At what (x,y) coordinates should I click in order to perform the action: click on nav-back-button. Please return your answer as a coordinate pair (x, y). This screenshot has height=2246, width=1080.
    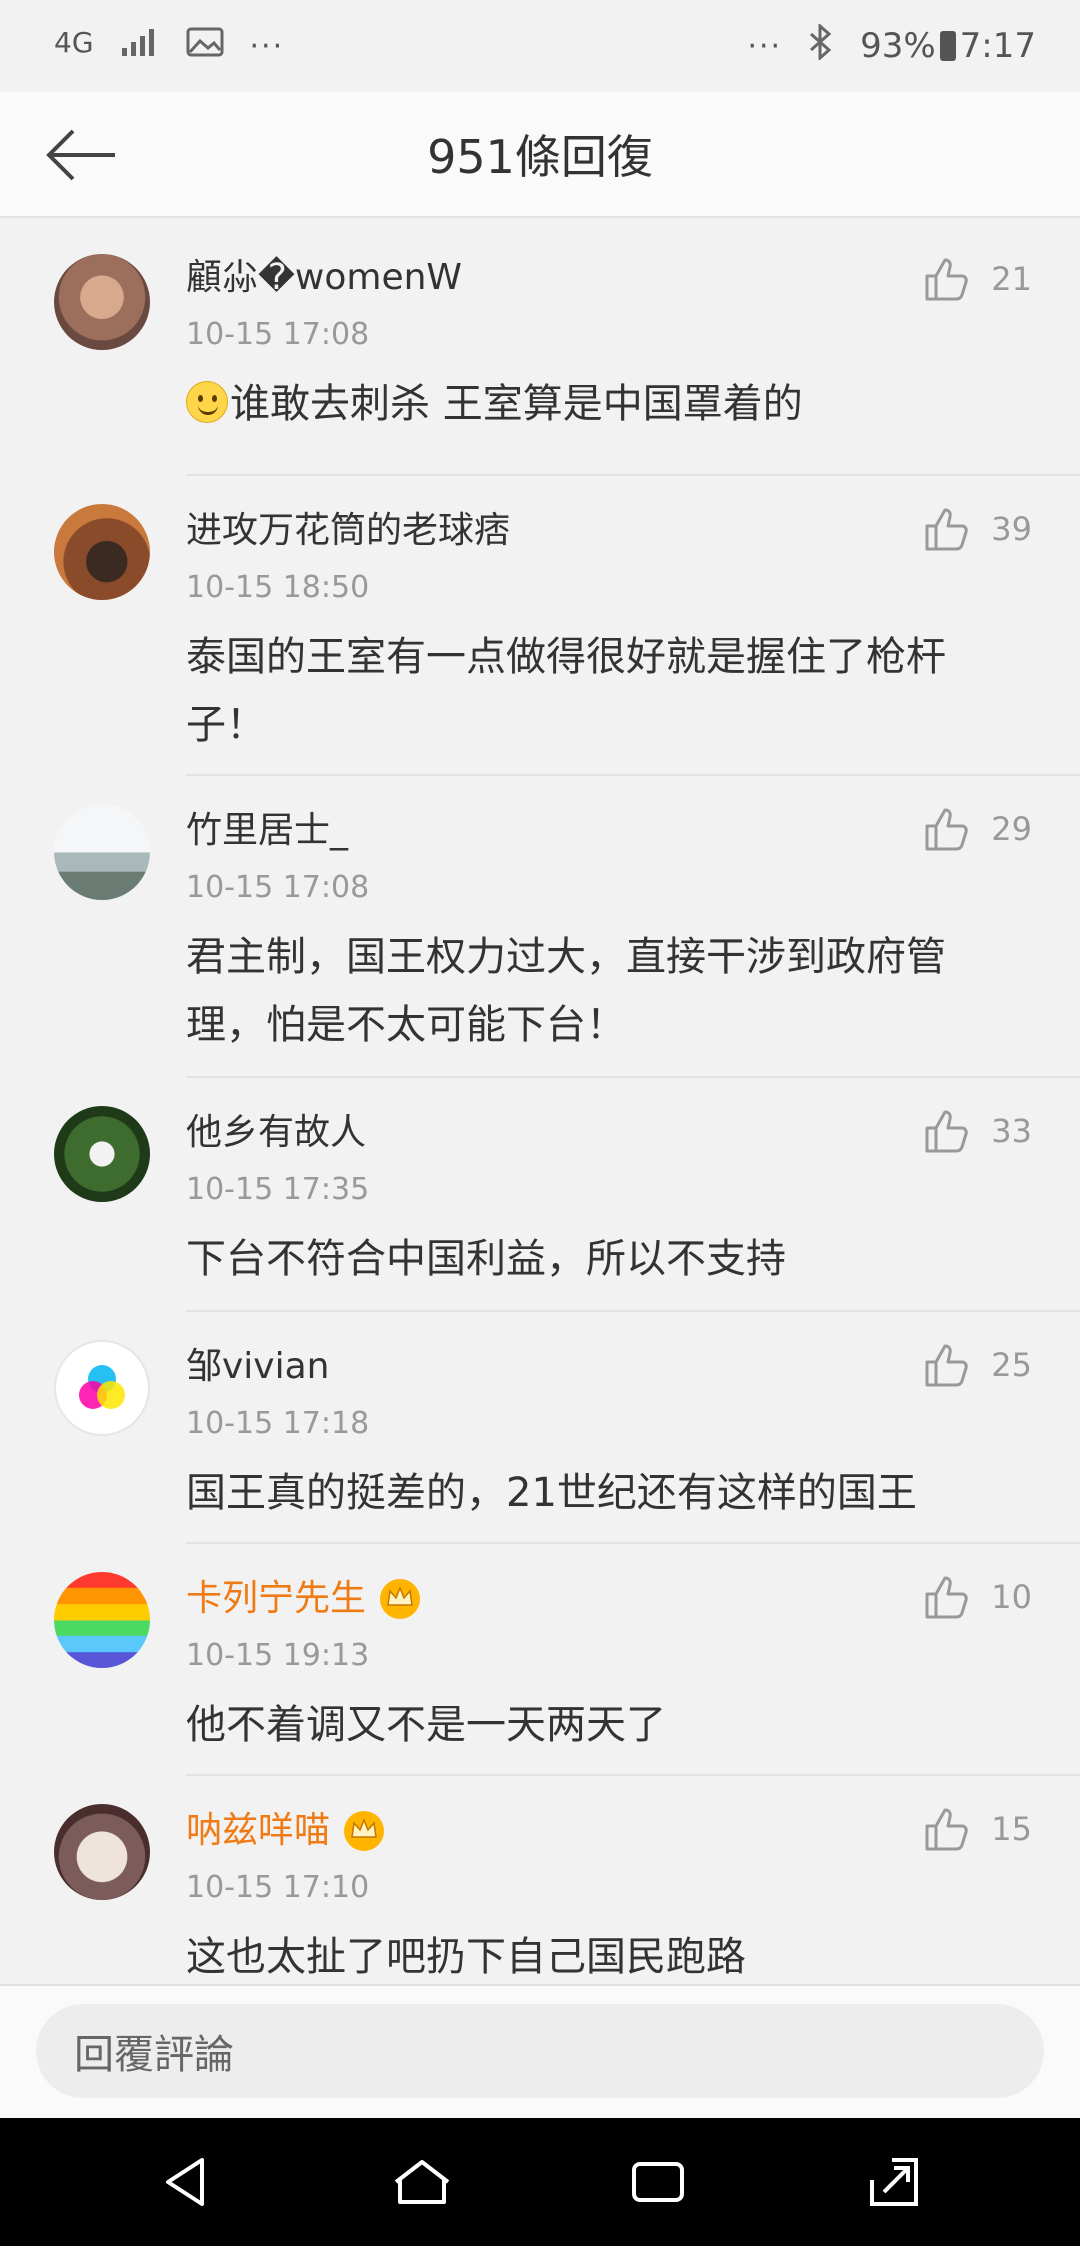
    Looking at the image, I should click on (186, 2182).